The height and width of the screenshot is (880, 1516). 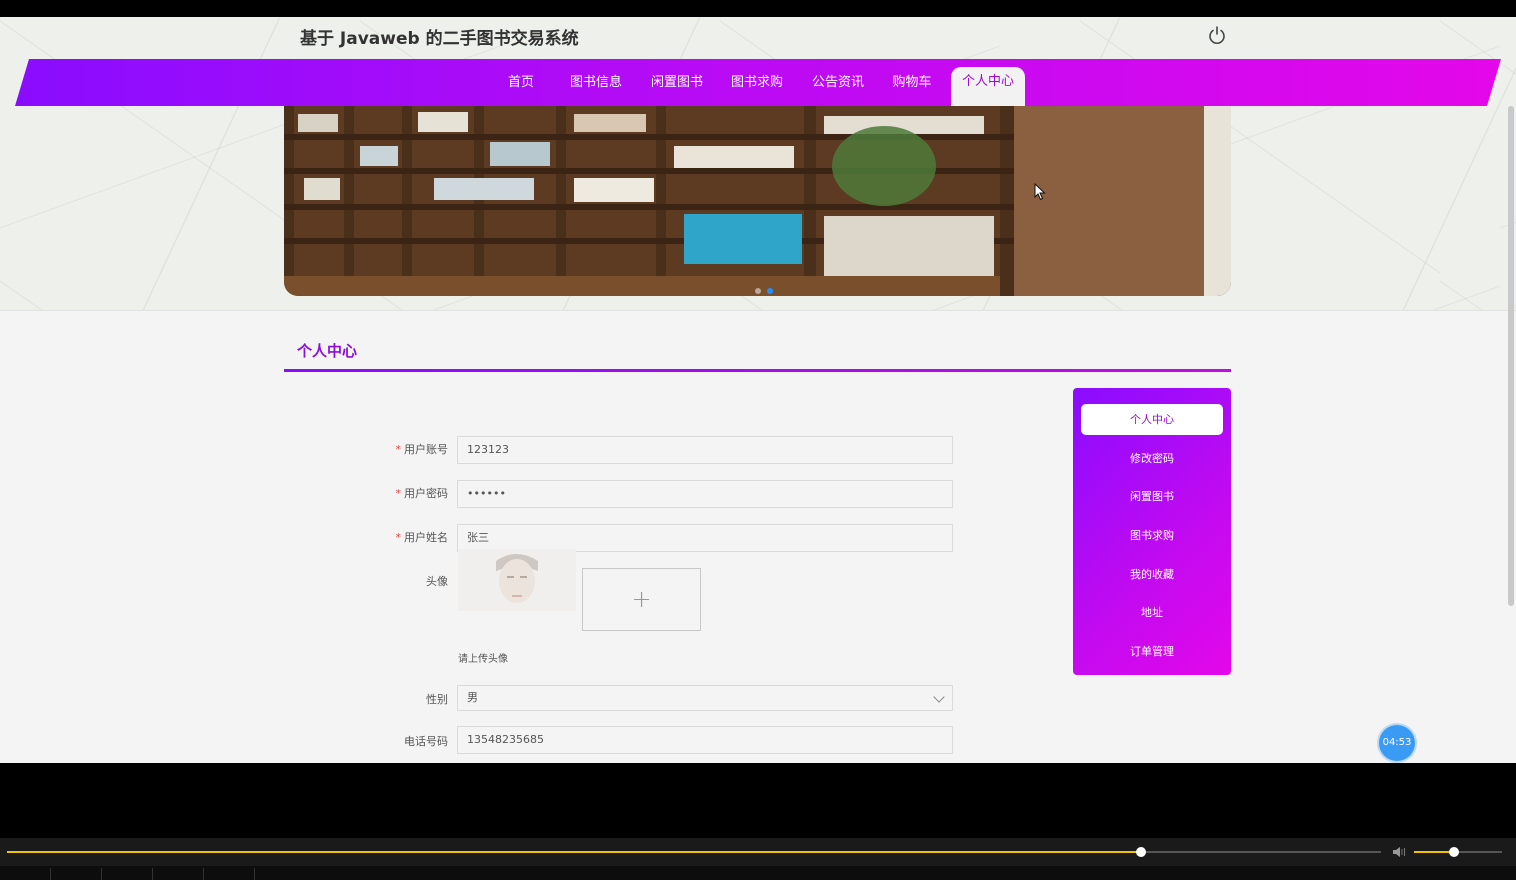 What do you see at coordinates (988, 86) in the screenshot?
I see `nav-item-profile: 个人中心` at bounding box center [988, 86].